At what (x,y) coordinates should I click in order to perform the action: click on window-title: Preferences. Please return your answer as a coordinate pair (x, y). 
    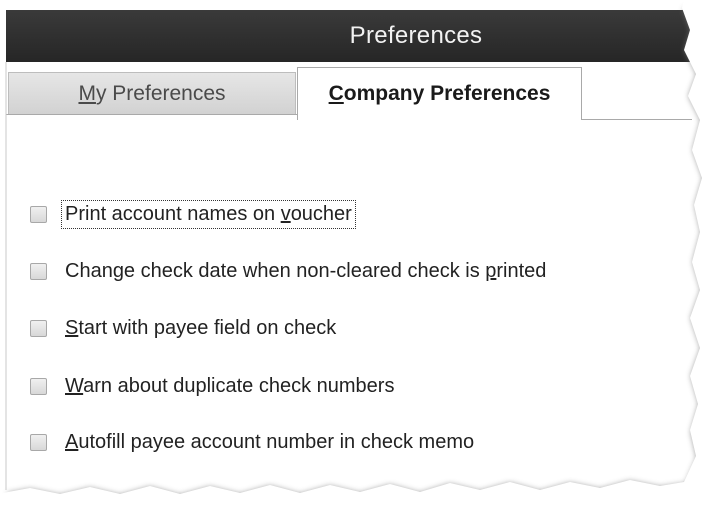
    Looking at the image, I should click on (416, 35).